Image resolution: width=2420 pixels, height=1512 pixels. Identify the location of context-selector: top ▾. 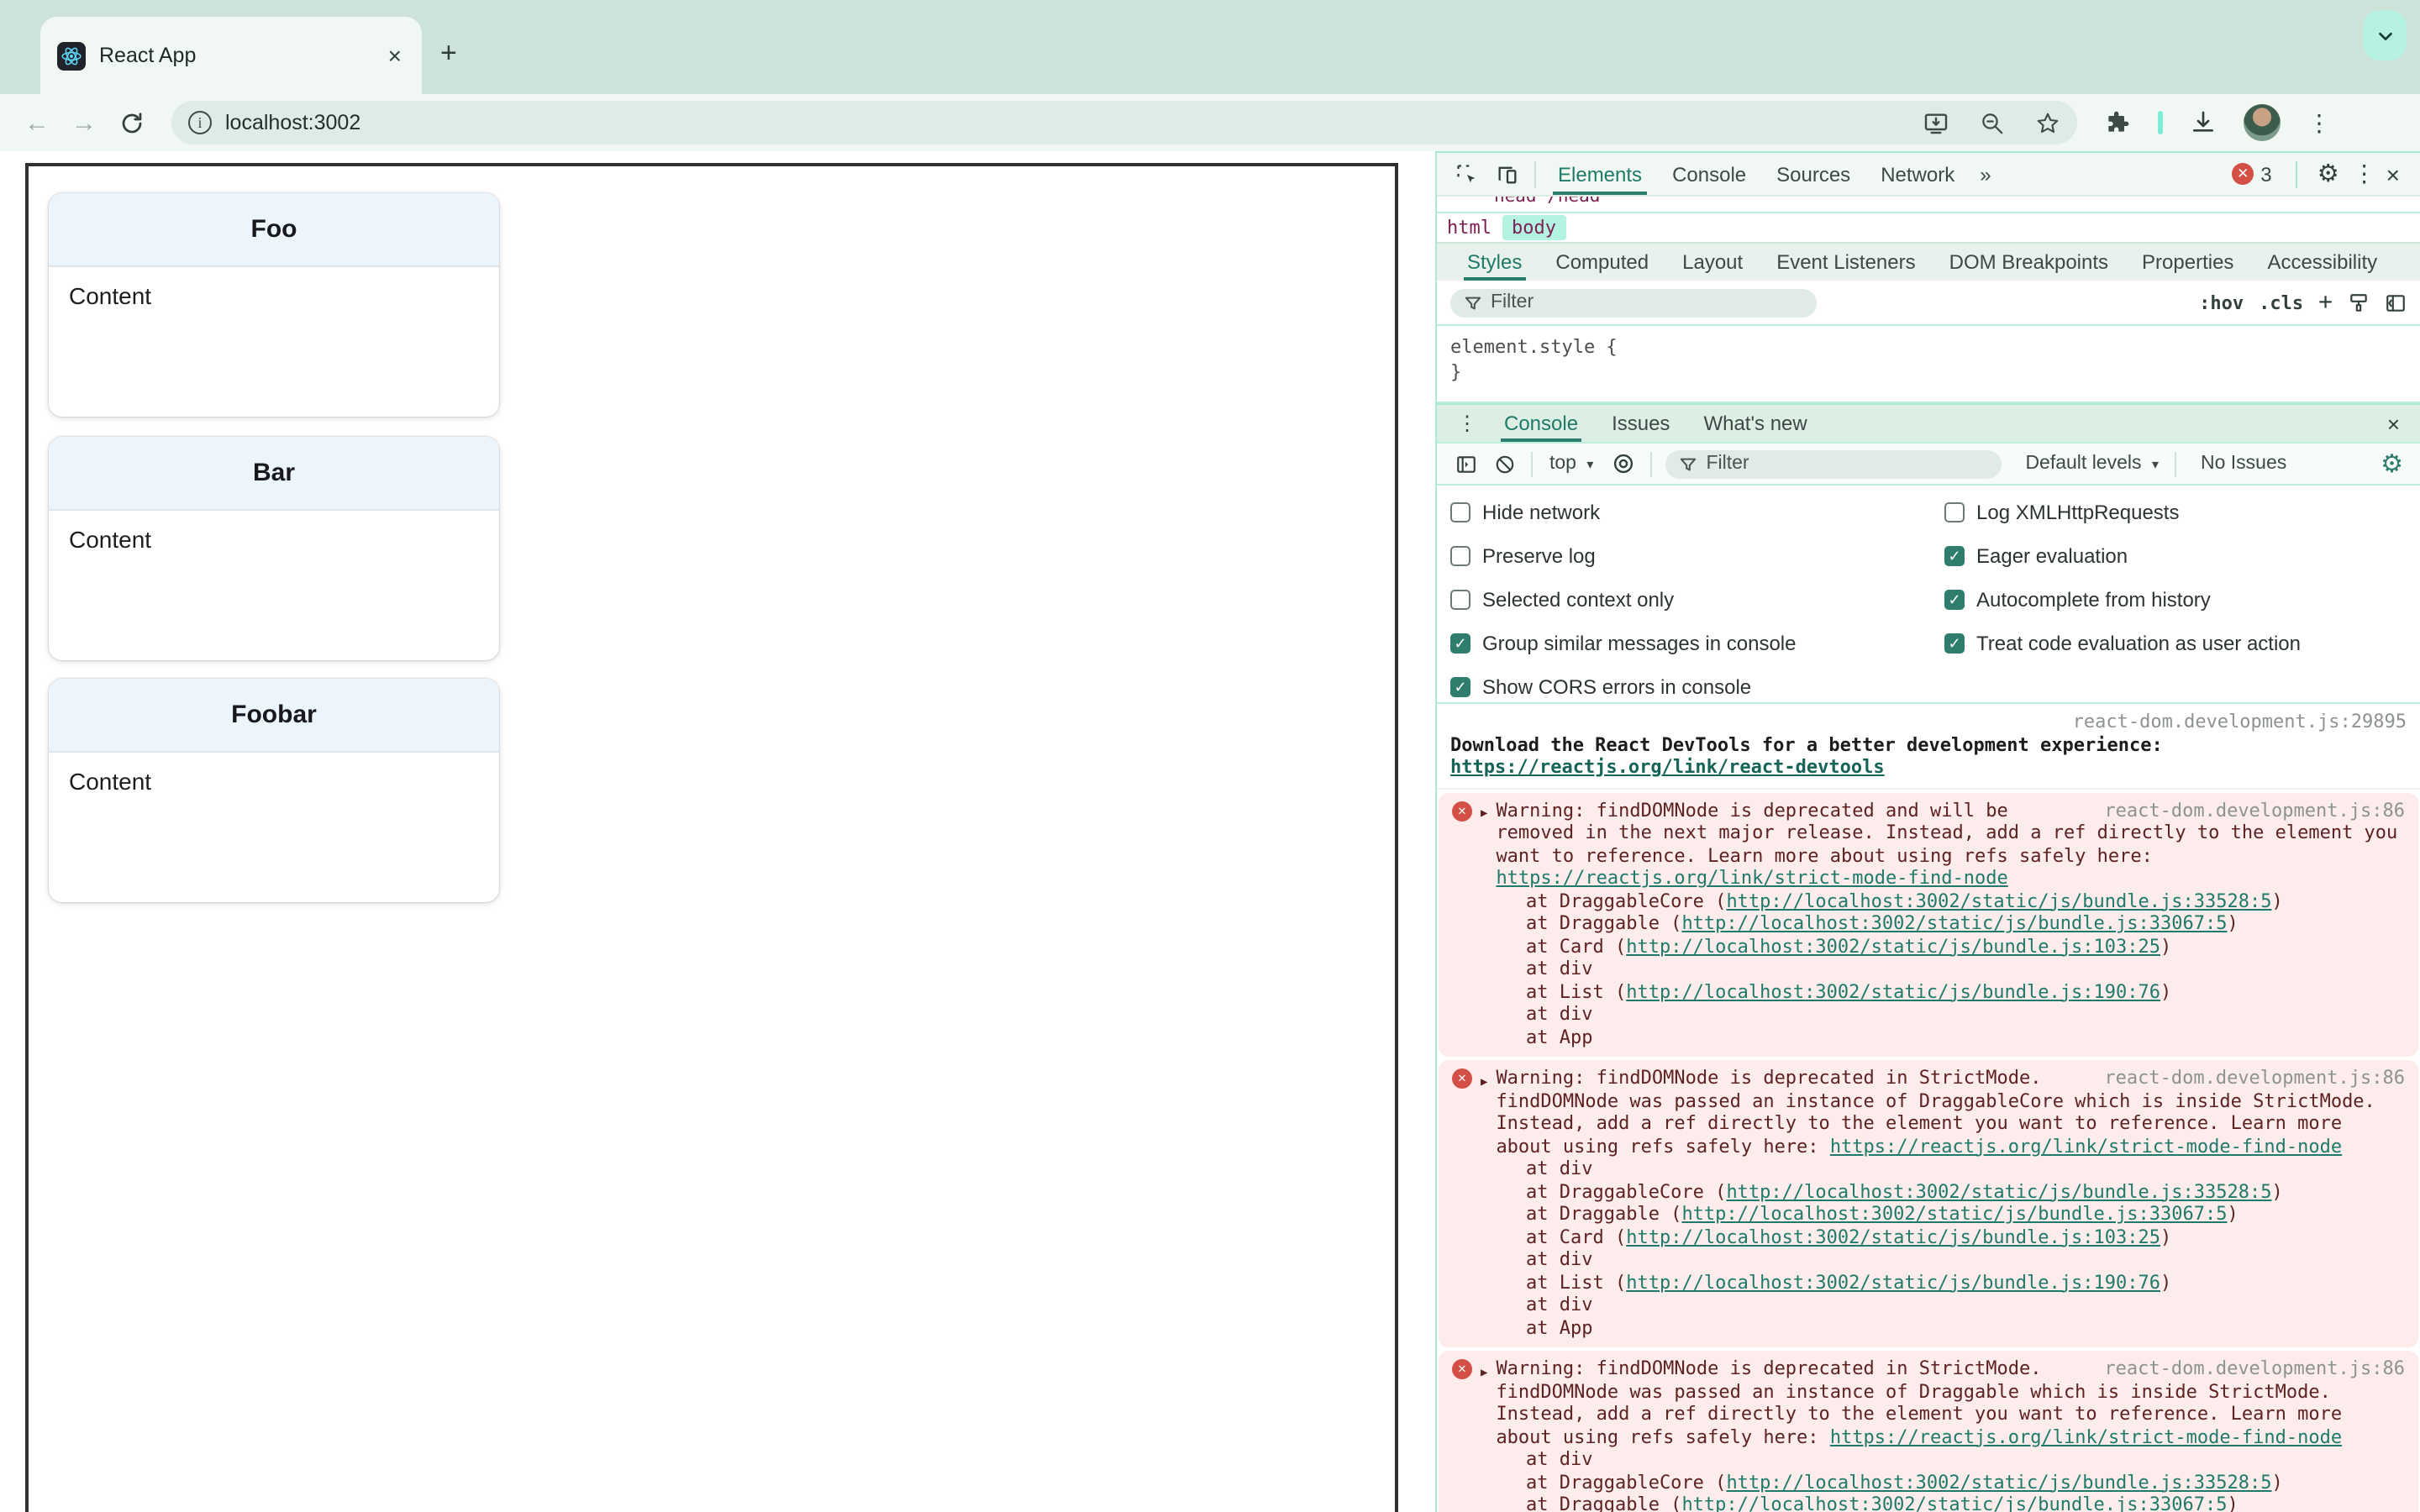
(1571, 464).